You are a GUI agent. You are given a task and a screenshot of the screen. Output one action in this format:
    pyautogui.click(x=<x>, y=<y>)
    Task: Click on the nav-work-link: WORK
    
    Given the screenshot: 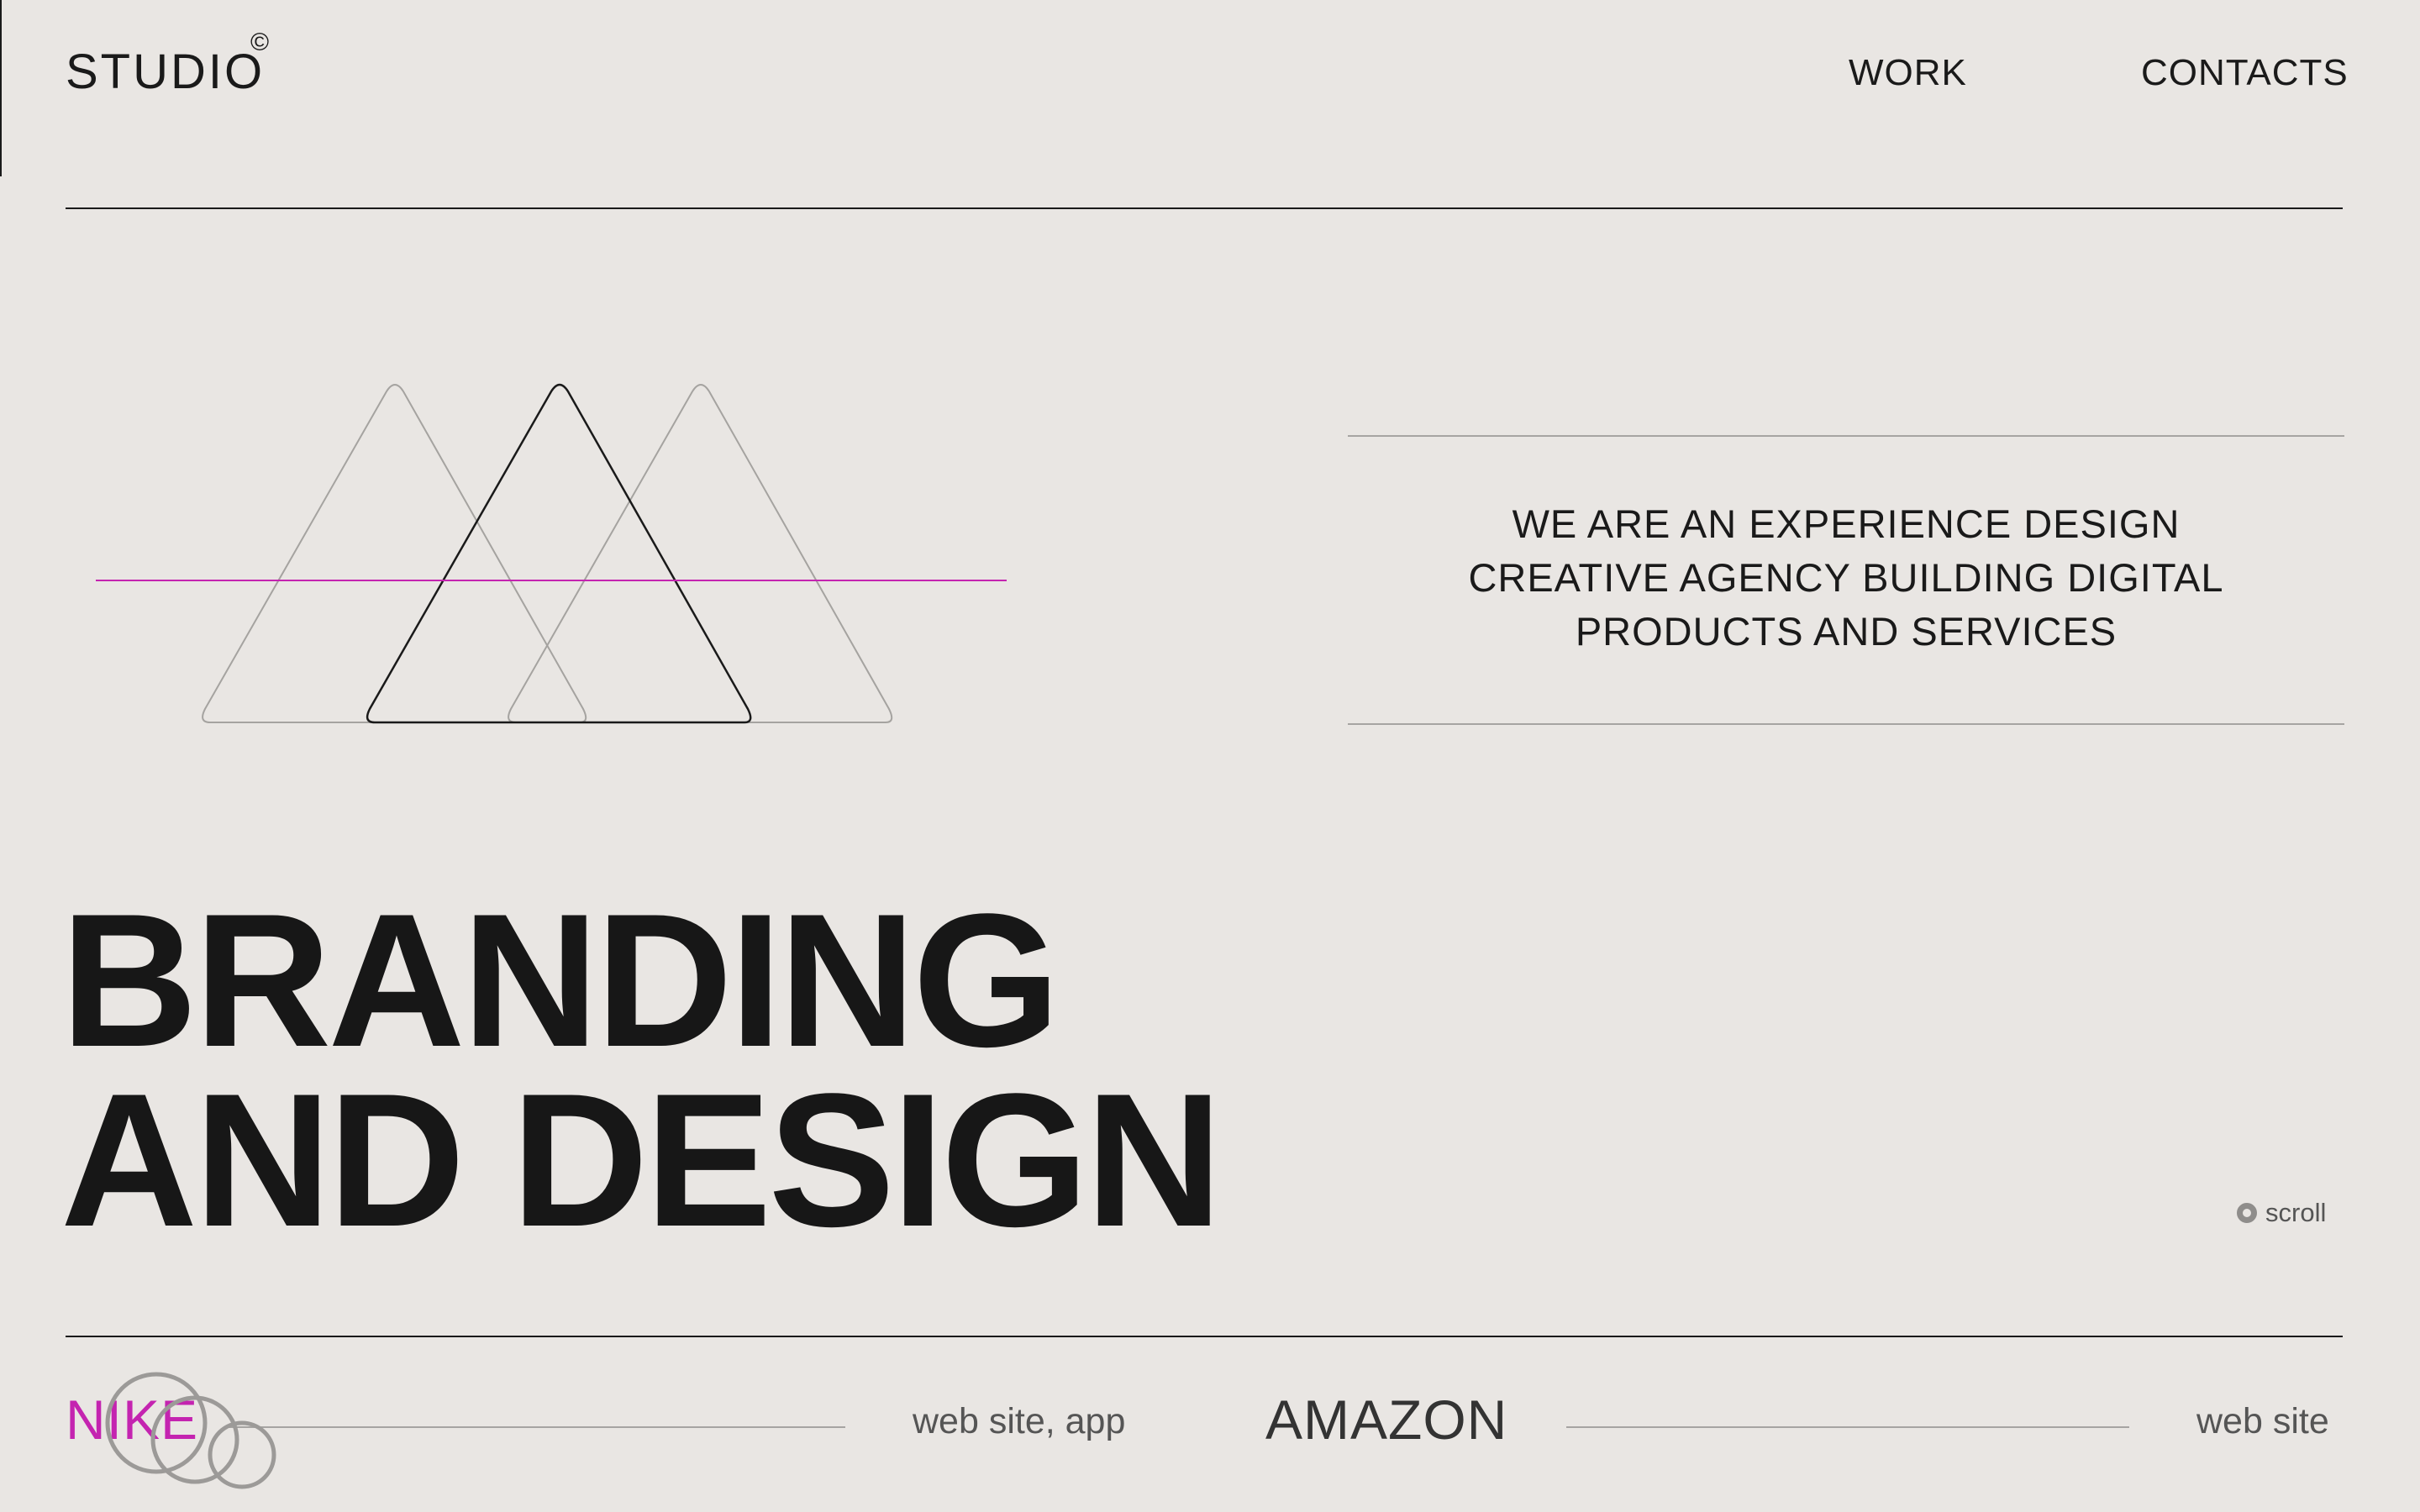 What is the action you would take?
    pyautogui.click(x=1908, y=73)
    